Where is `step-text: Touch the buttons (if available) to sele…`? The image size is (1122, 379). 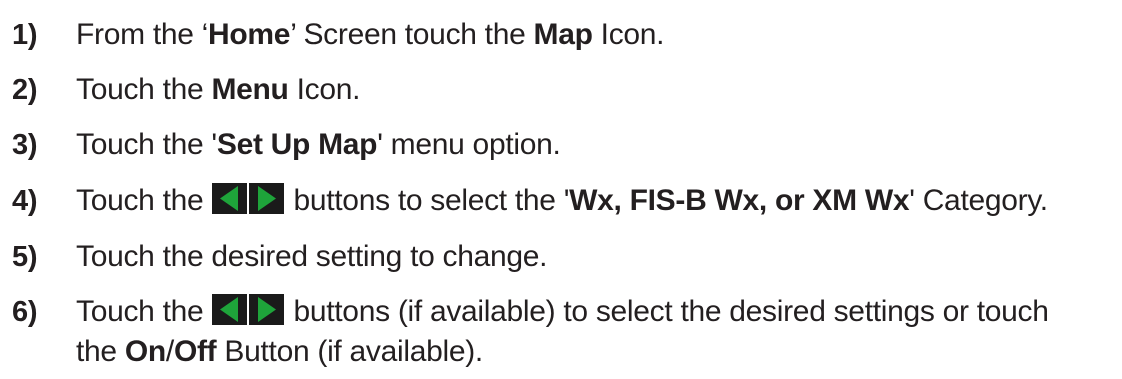 step-text: Touch the buttons (if available) to sele… is located at coordinates (562, 311).